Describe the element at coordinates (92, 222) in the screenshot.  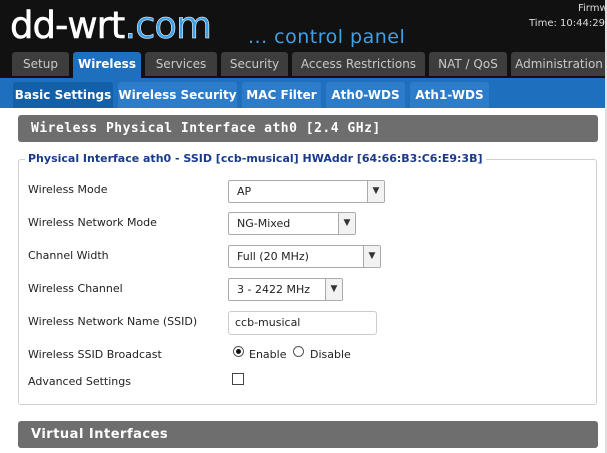
I see `network-mode-label: Wireless Network Mode` at that location.